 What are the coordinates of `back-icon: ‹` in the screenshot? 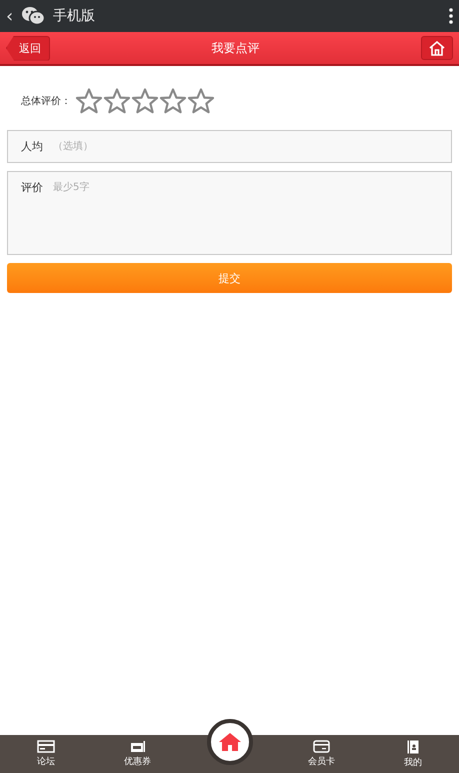 It's located at (10, 16).